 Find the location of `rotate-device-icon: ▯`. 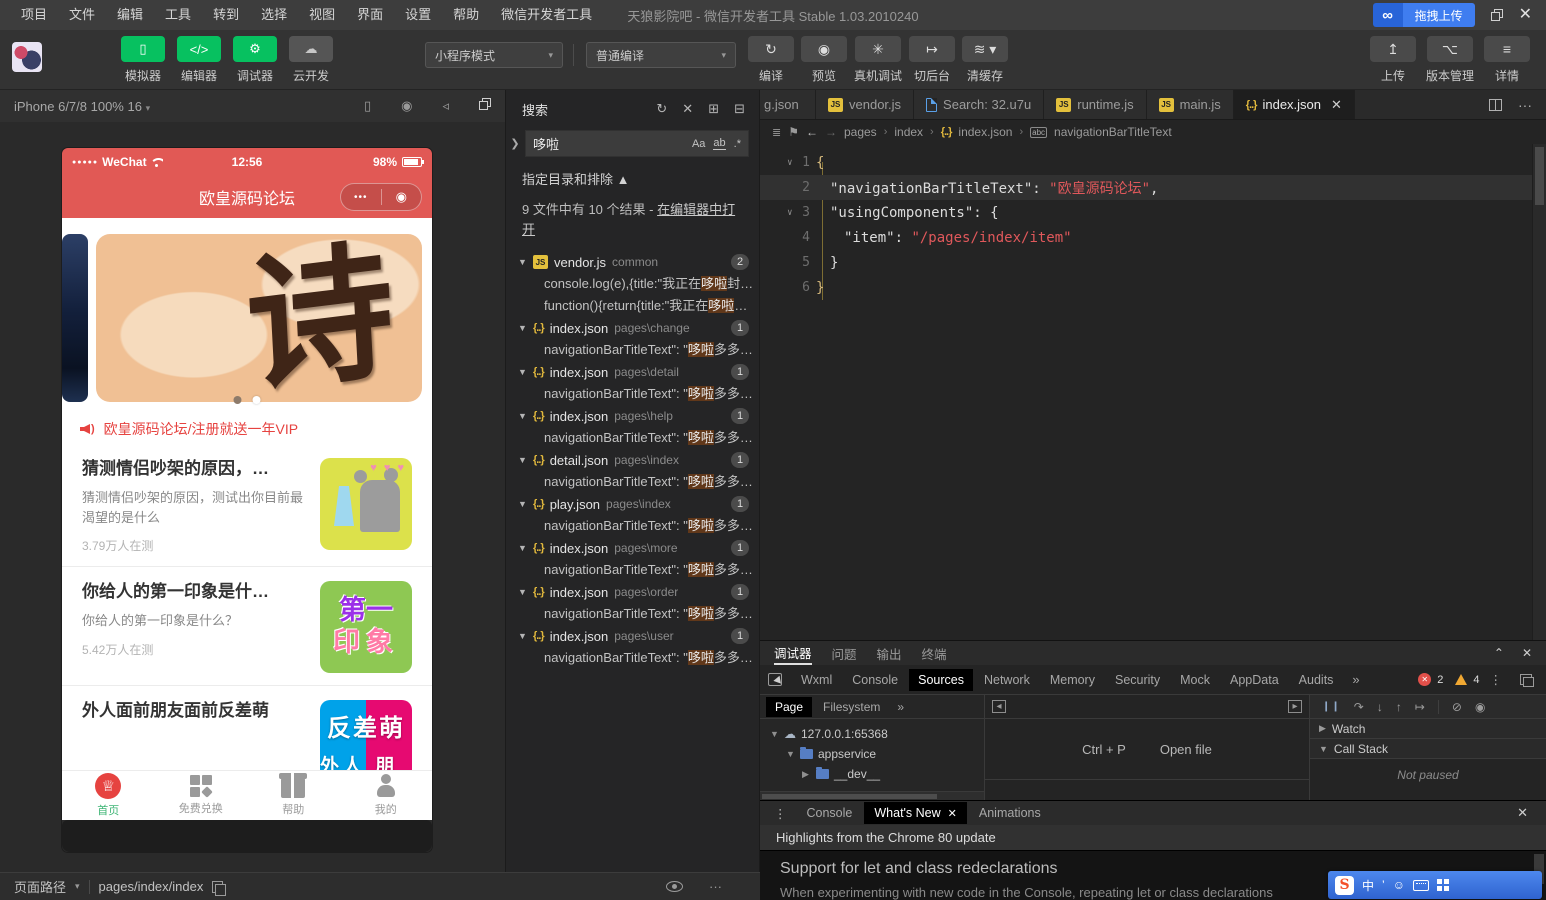

rotate-device-icon: ▯ is located at coordinates (367, 106).